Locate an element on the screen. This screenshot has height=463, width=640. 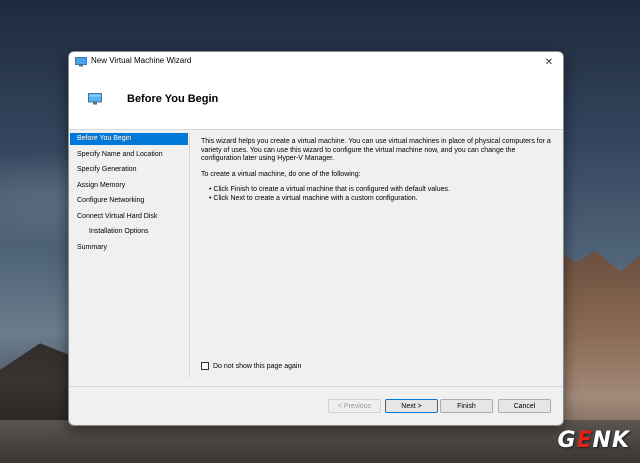
close-button: ✕ is located at coordinates (549, 62).